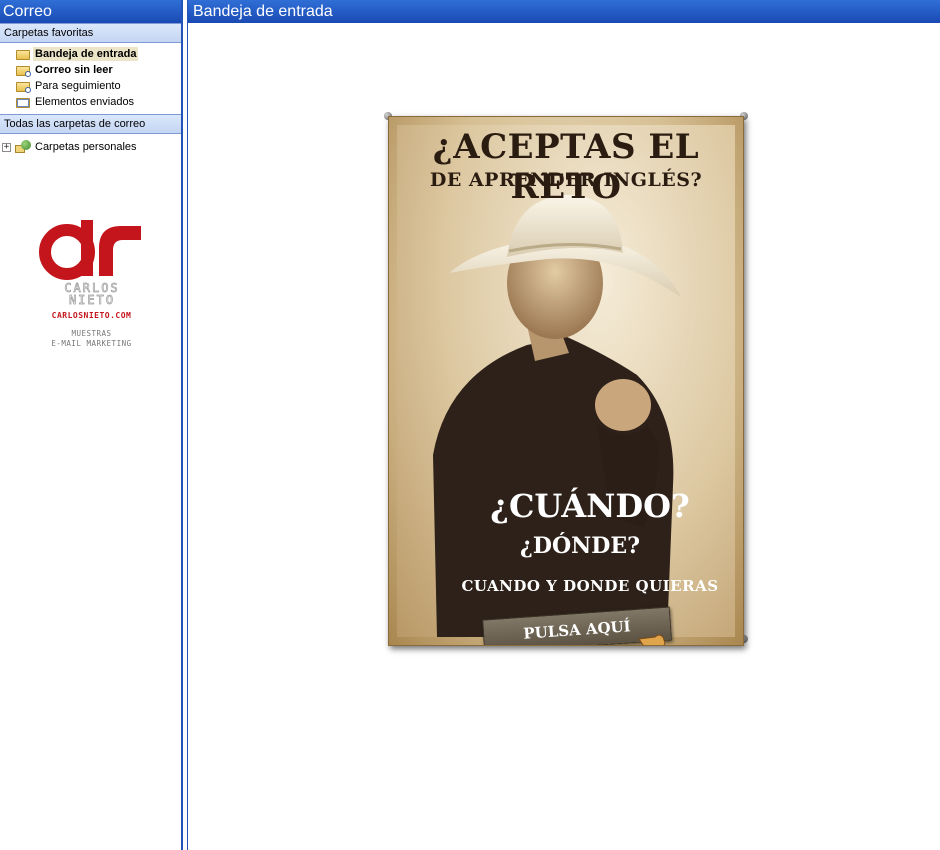  Describe the element at coordinates (74, 70) in the screenshot. I see `folder-label: Correo sin leer` at that location.